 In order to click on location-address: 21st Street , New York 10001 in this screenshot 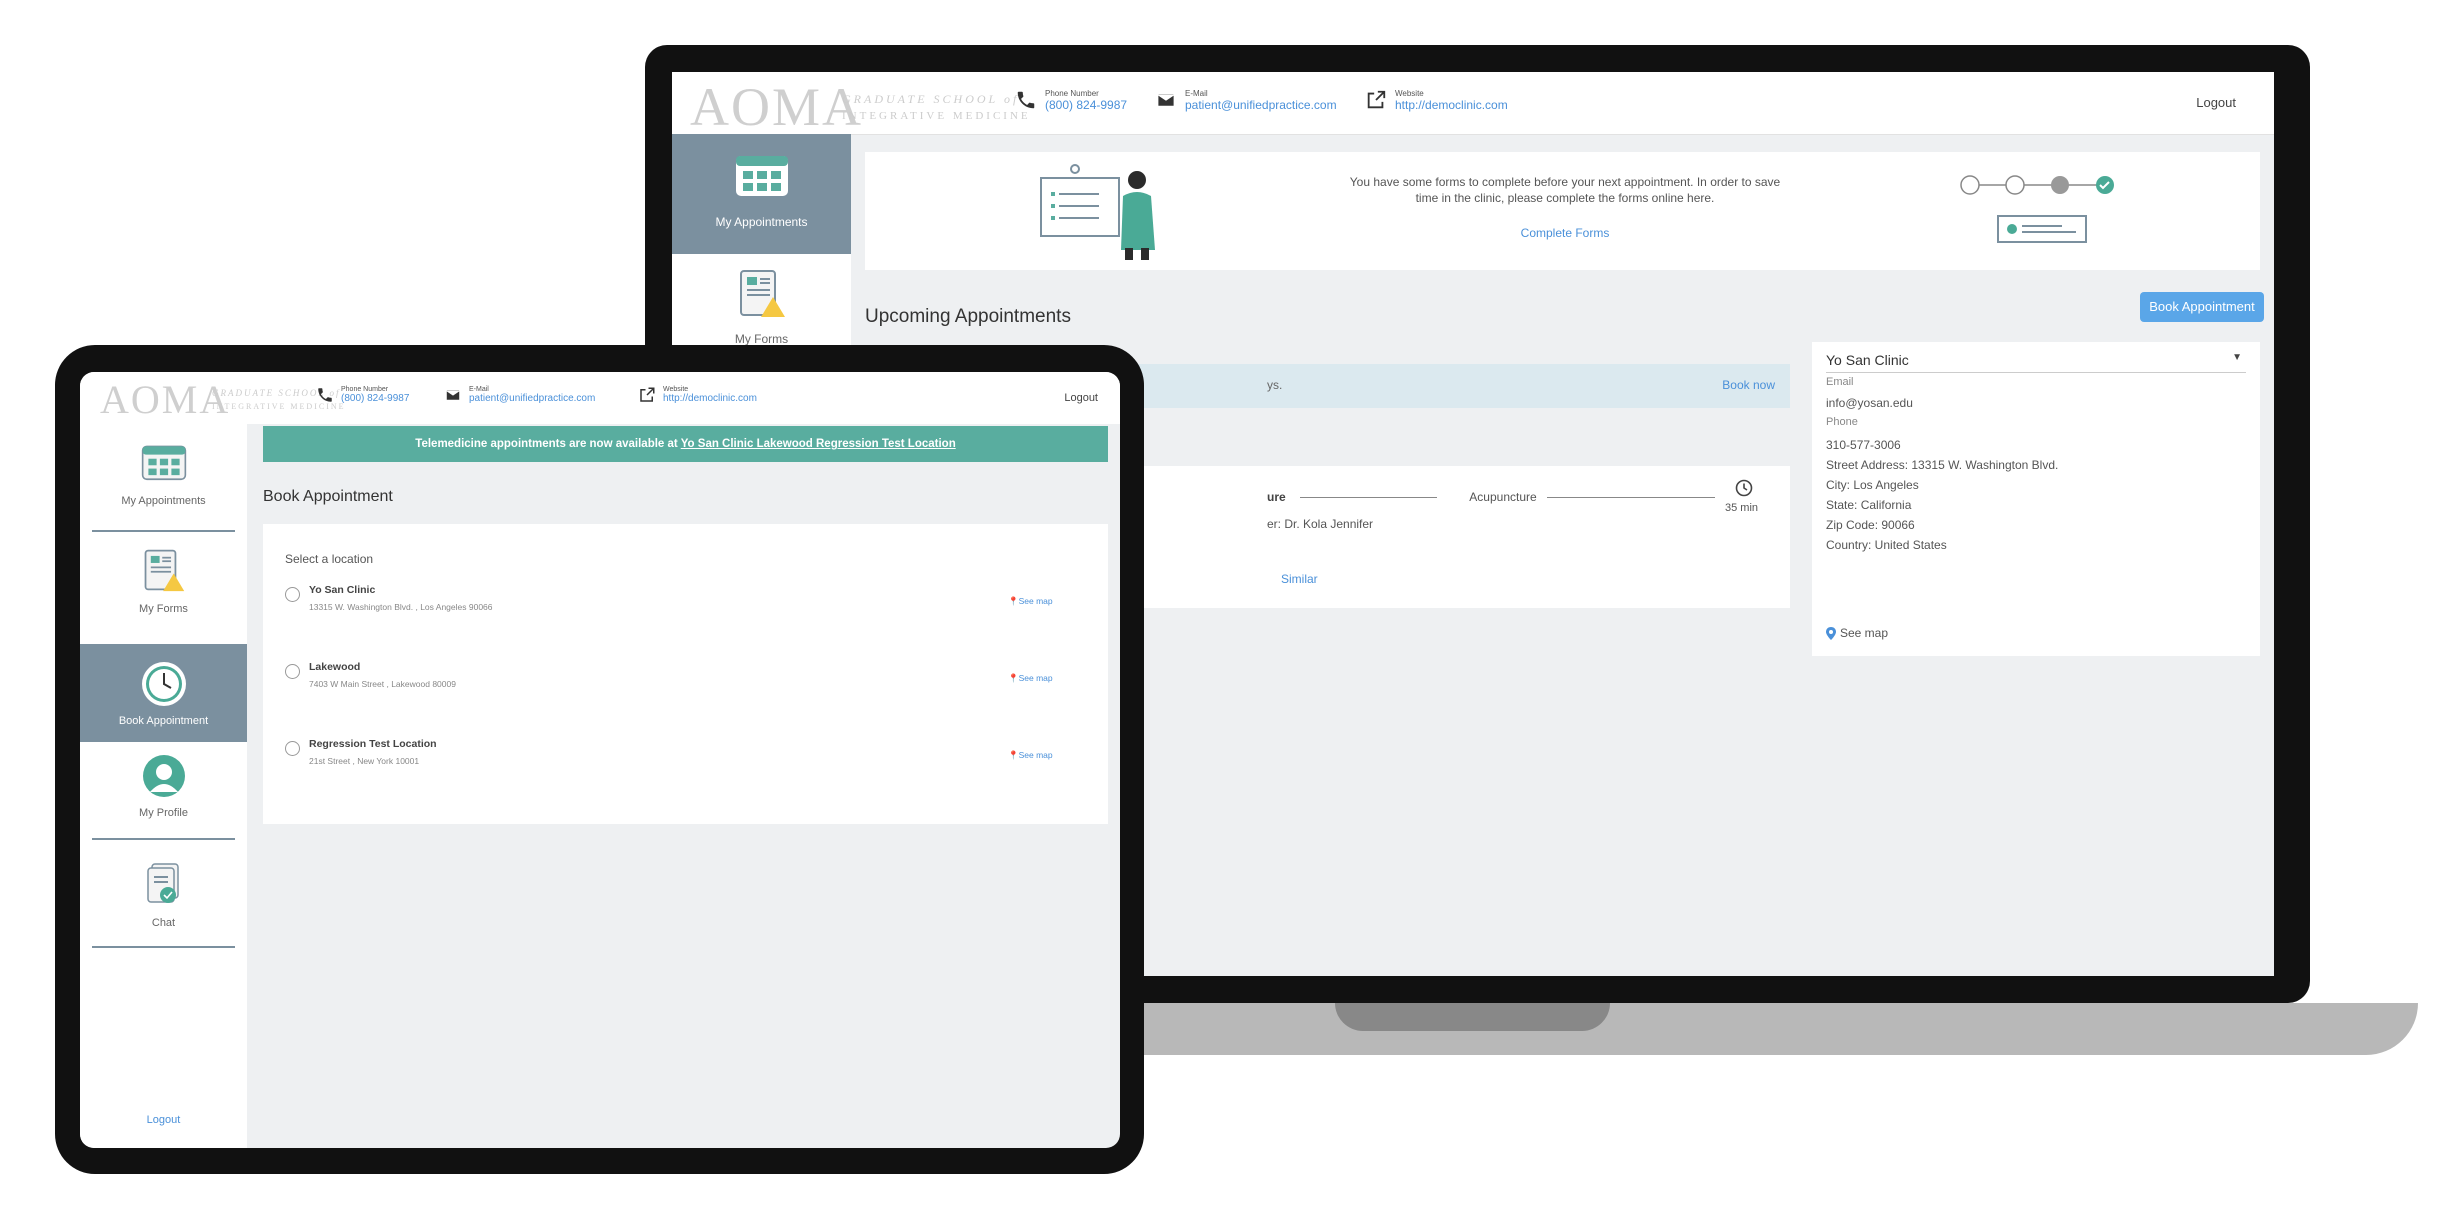, I will do `click(364, 761)`.